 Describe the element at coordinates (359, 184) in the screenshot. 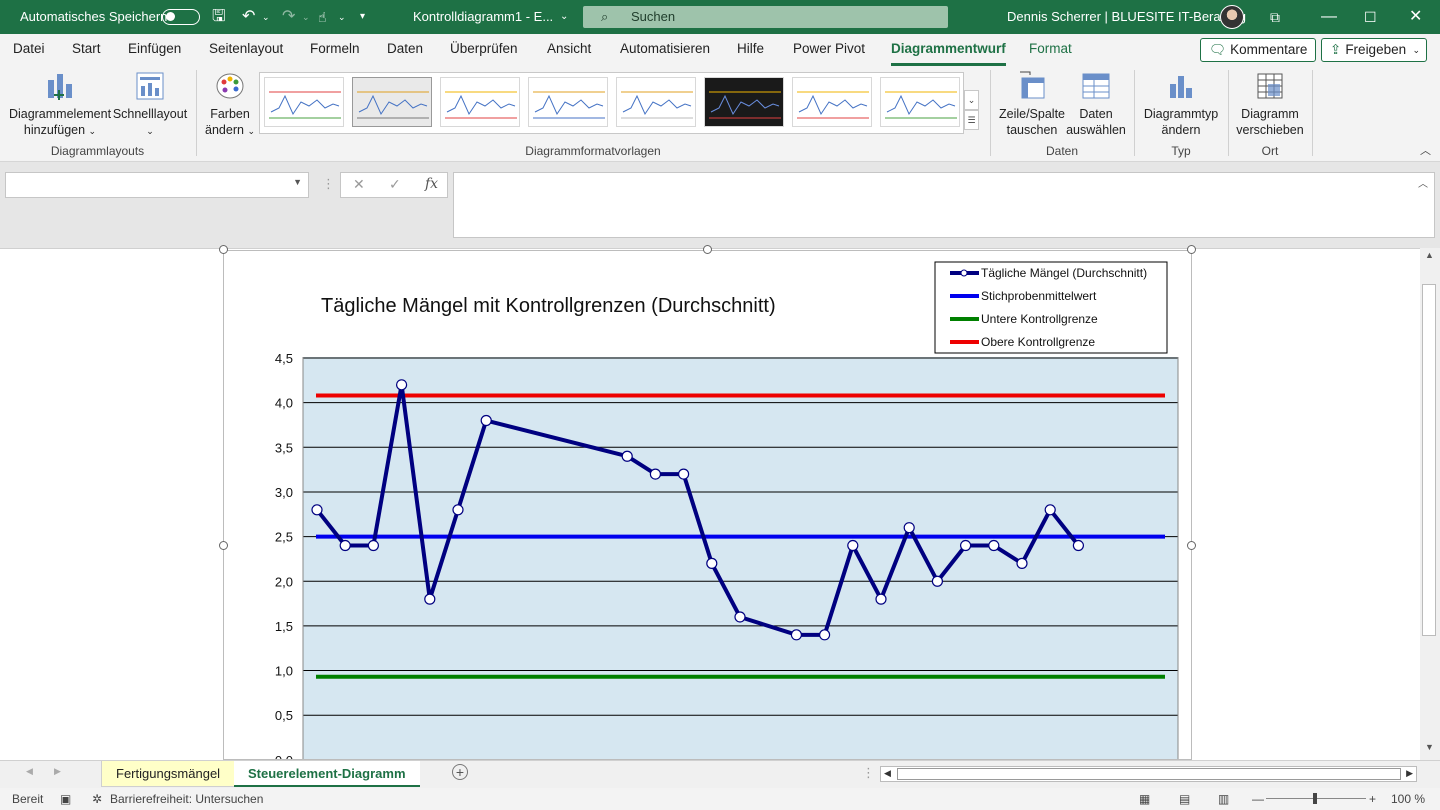

I see `cancel-formula-icon: ✕` at that location.